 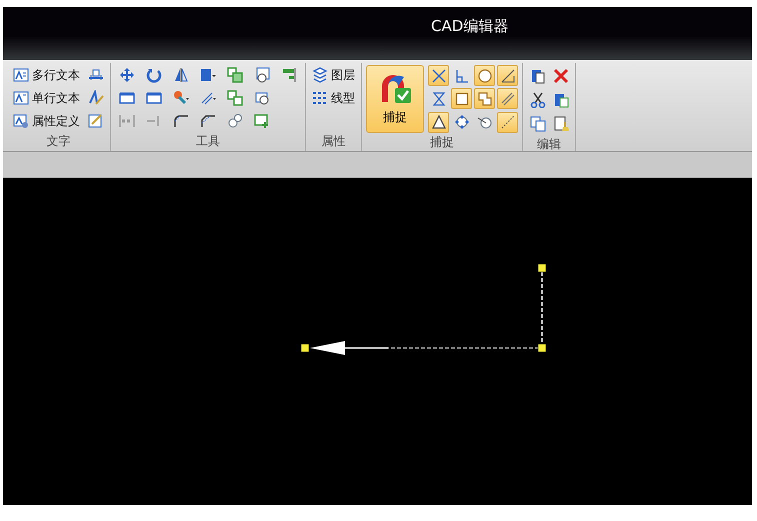 I want to click on edit-text-icon, so click(x=96, y=121).